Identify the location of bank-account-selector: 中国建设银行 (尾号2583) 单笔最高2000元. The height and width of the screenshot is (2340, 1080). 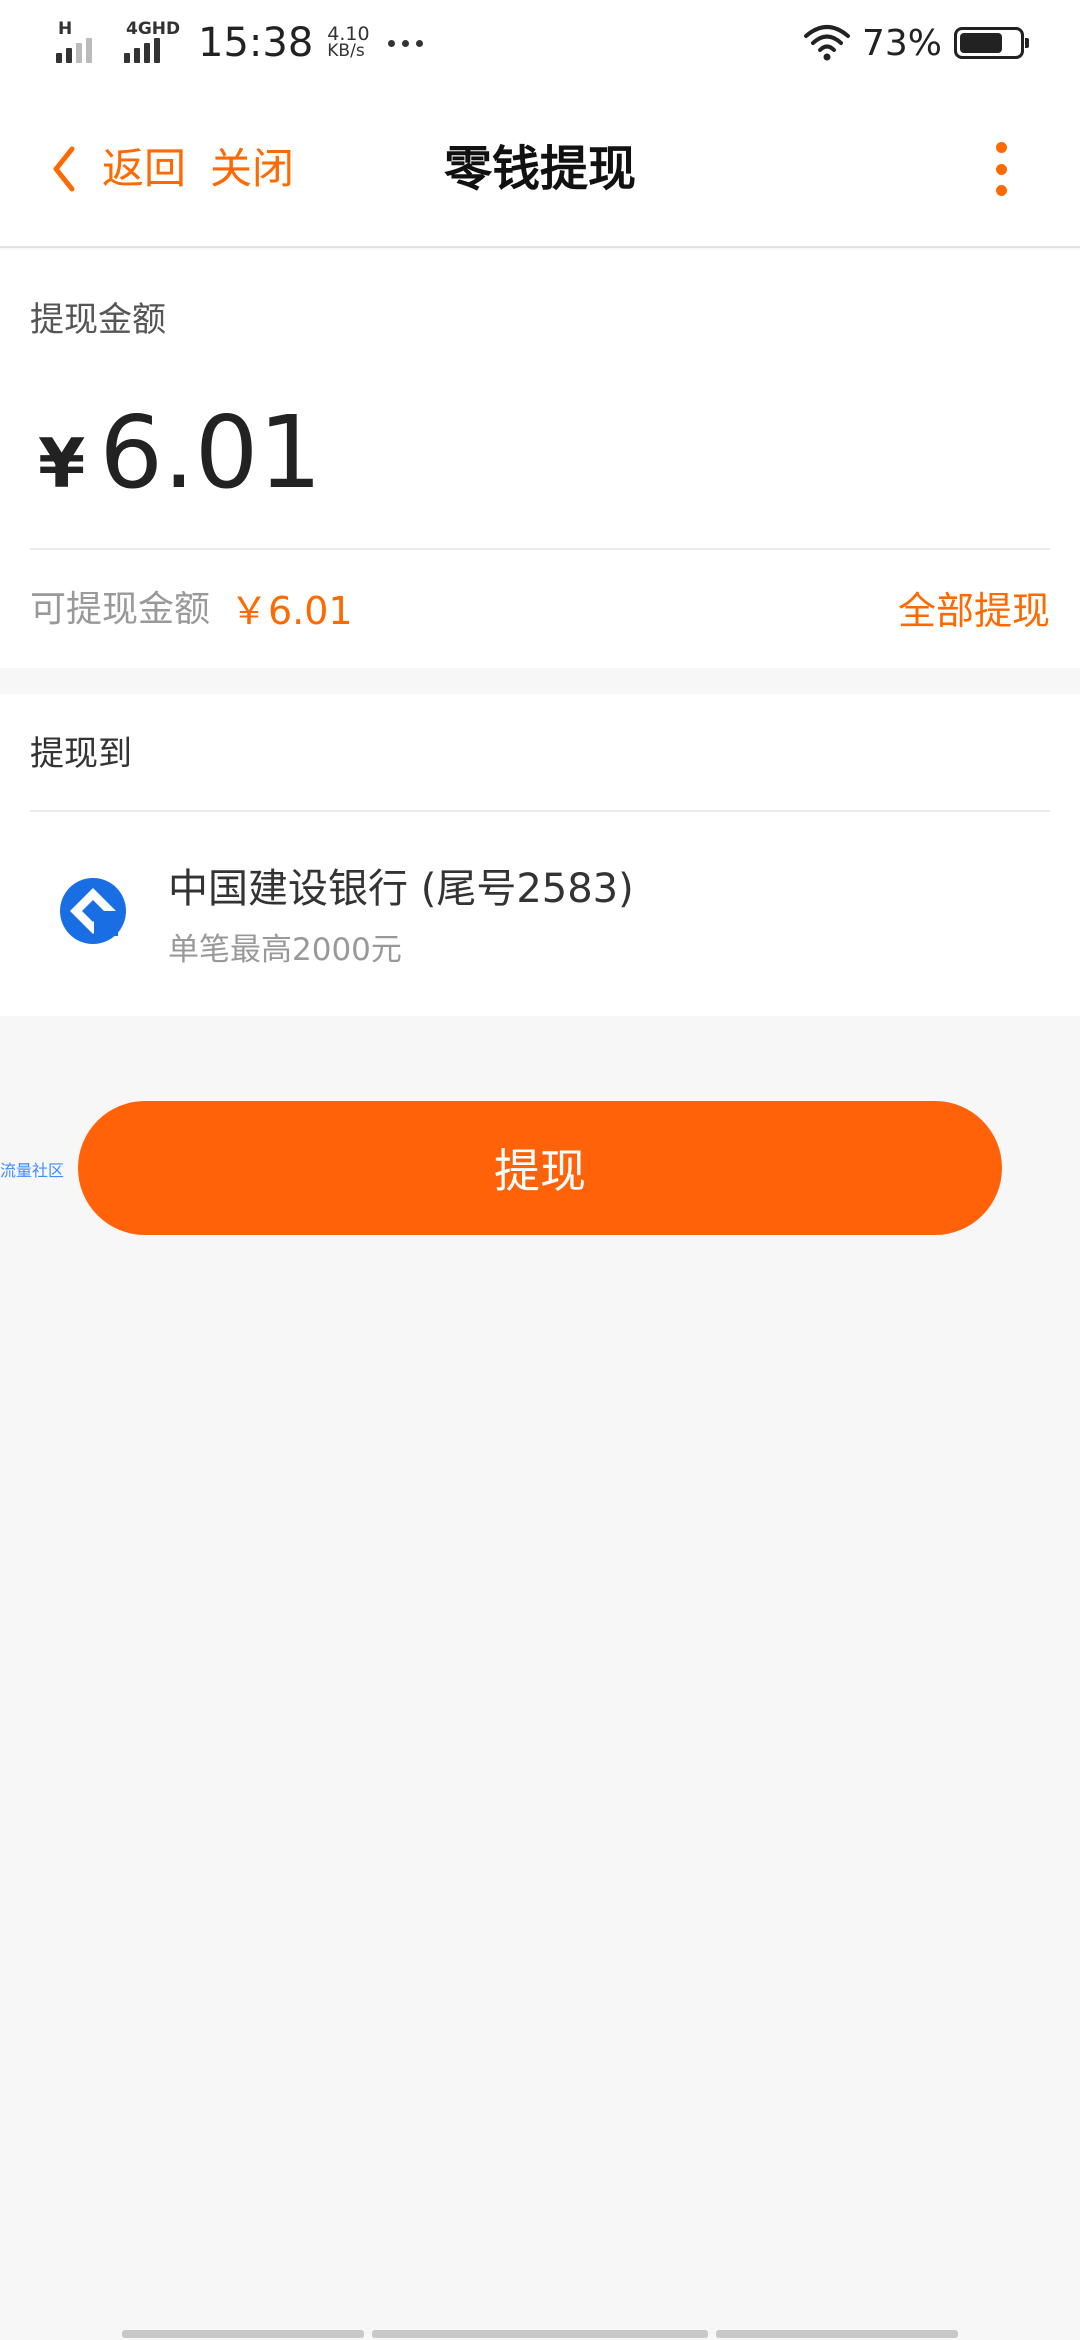
(540, 914).